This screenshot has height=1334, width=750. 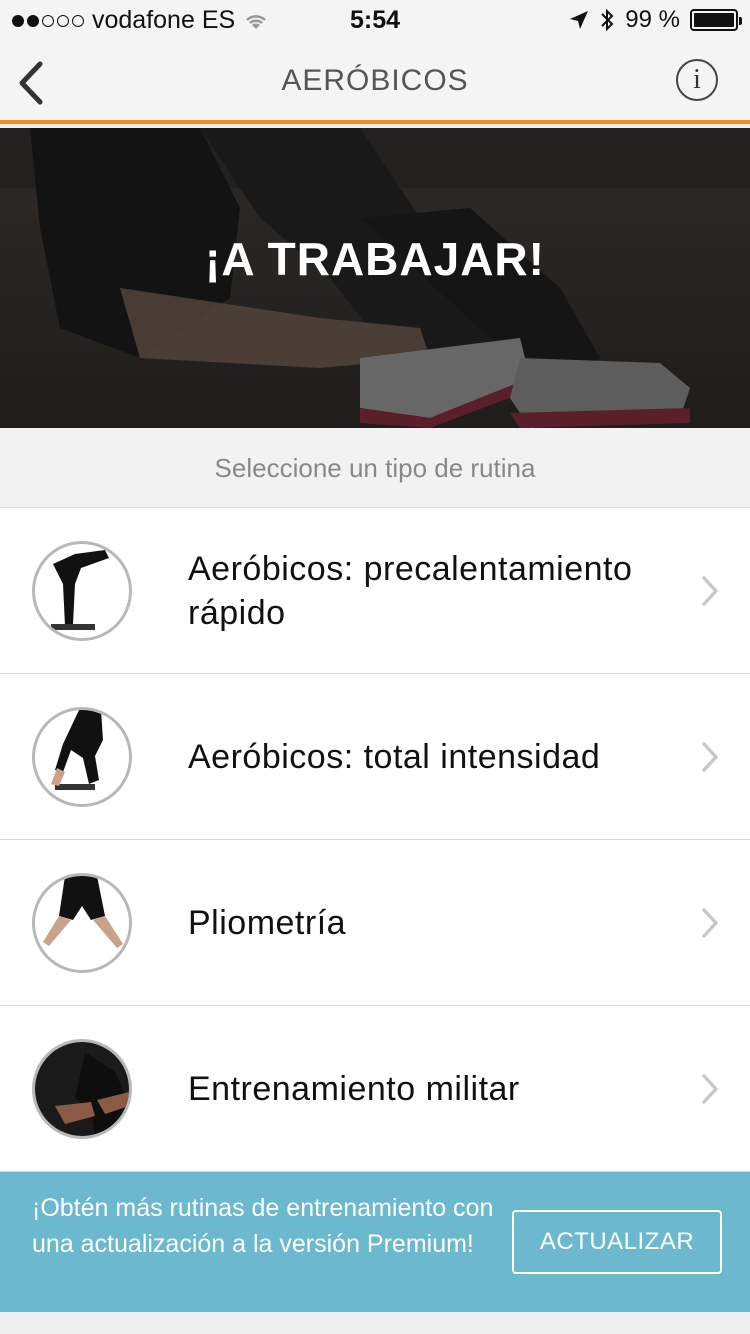 What do you see at coordinates (375, 80) in the screenshot?
I see `page-title: AERÓBICOS` at bounding box center [375, 80].